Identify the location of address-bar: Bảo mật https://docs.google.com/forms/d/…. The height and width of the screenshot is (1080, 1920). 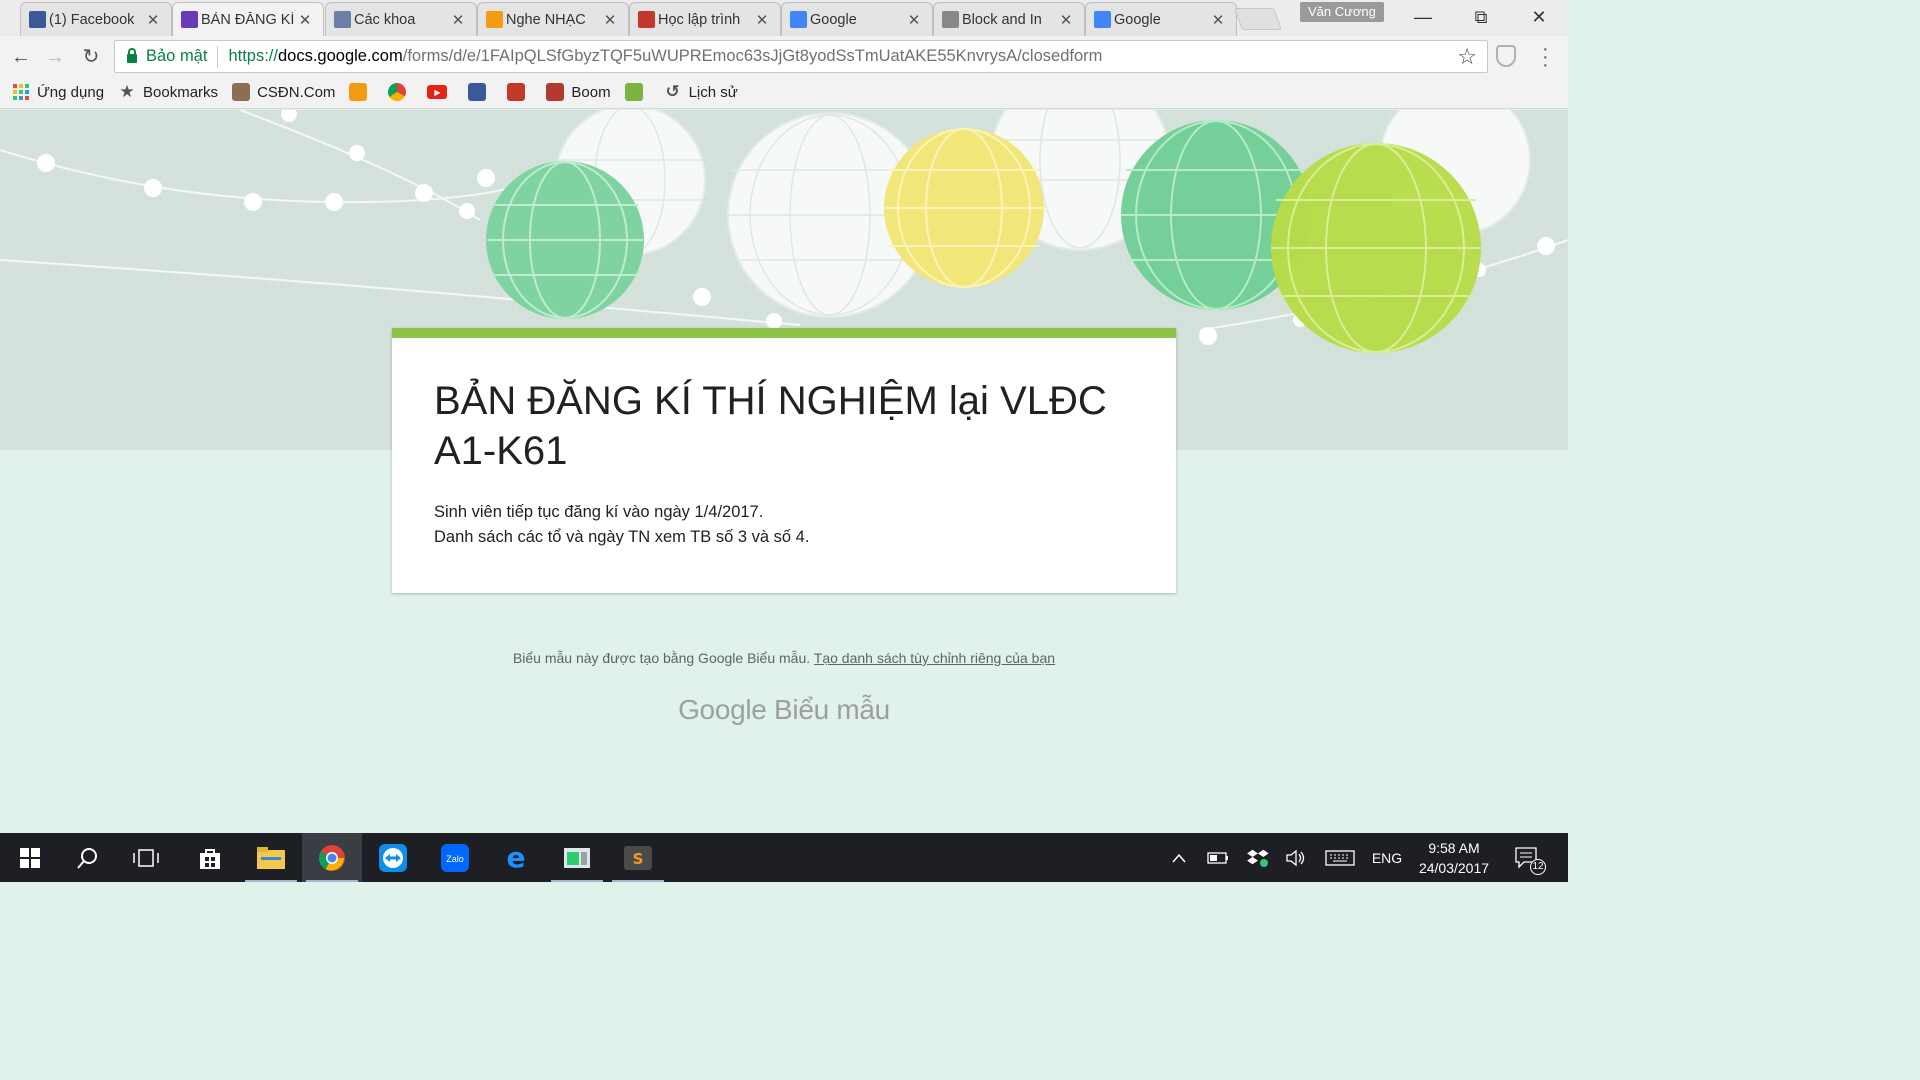
(801, 56).